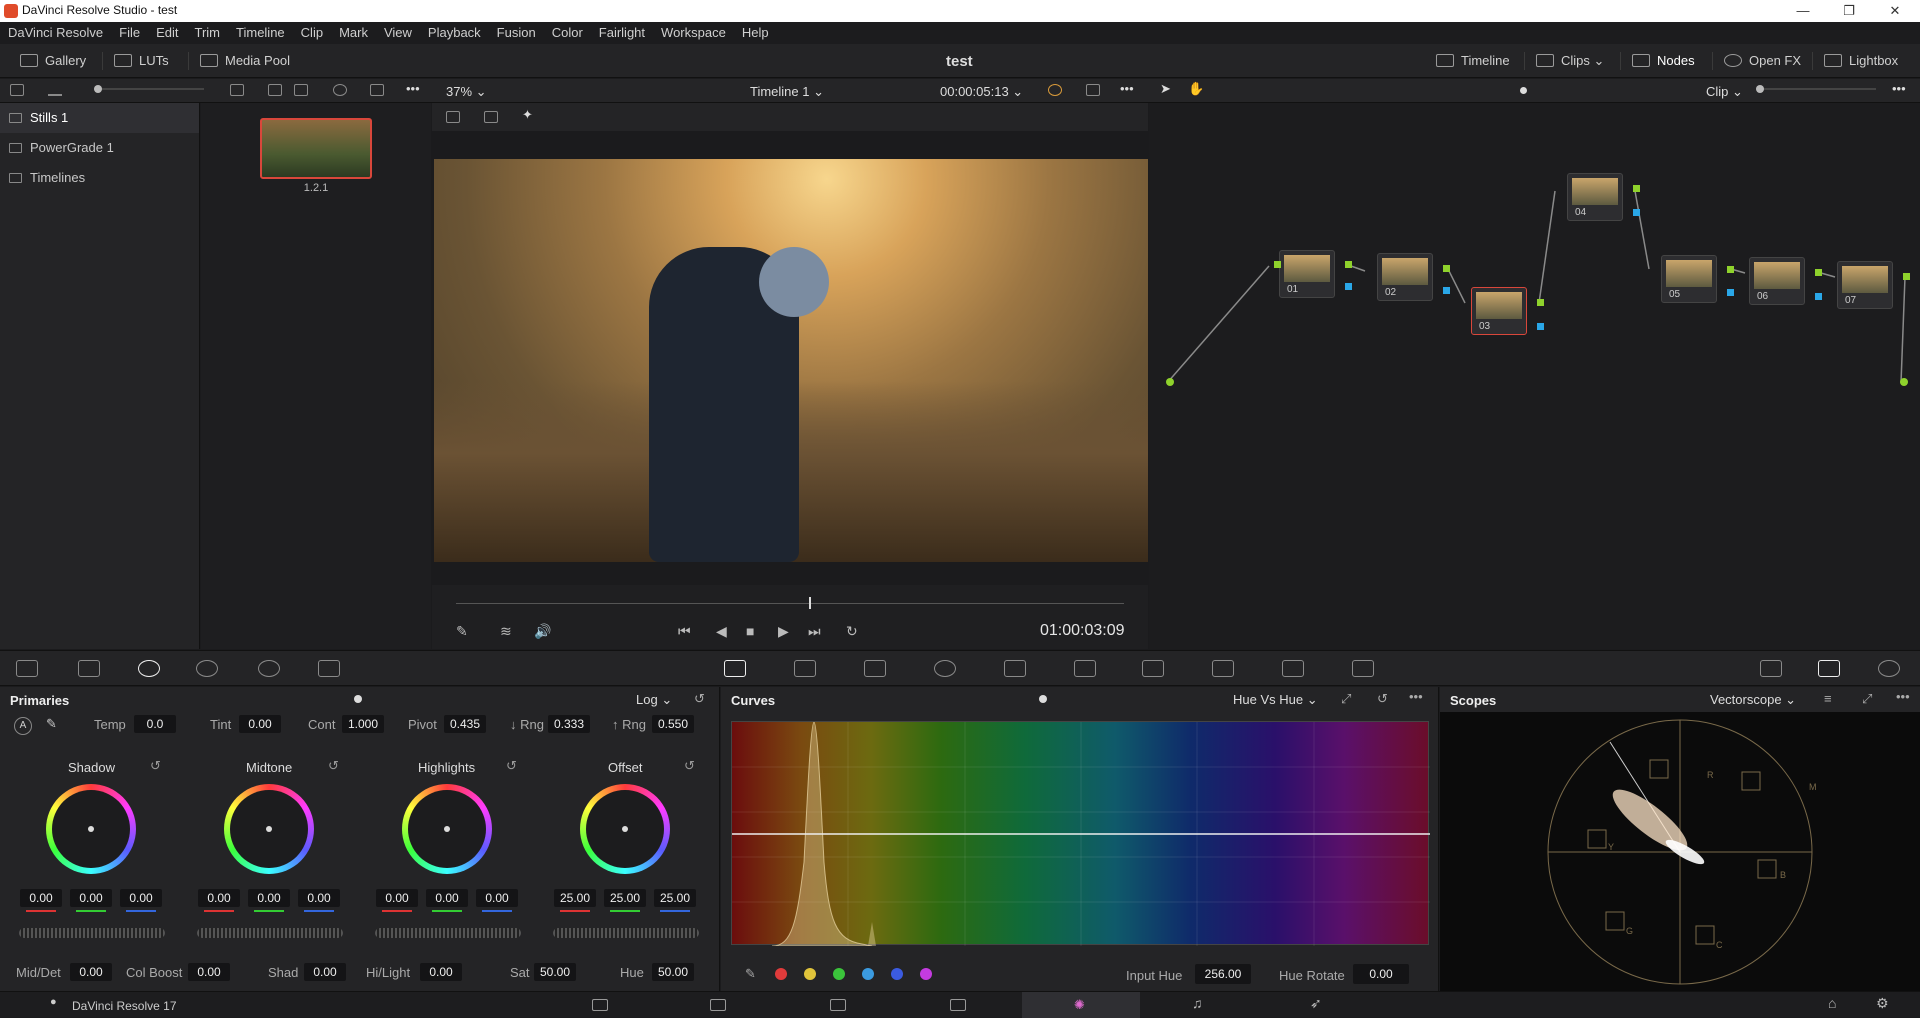 The height and width of the screenshot is (1018, 1920). What do you see at coordinates (750, 974) in the screenshot?
I see `curve-picker-icon: ✎` at bounding box center [750, 974].